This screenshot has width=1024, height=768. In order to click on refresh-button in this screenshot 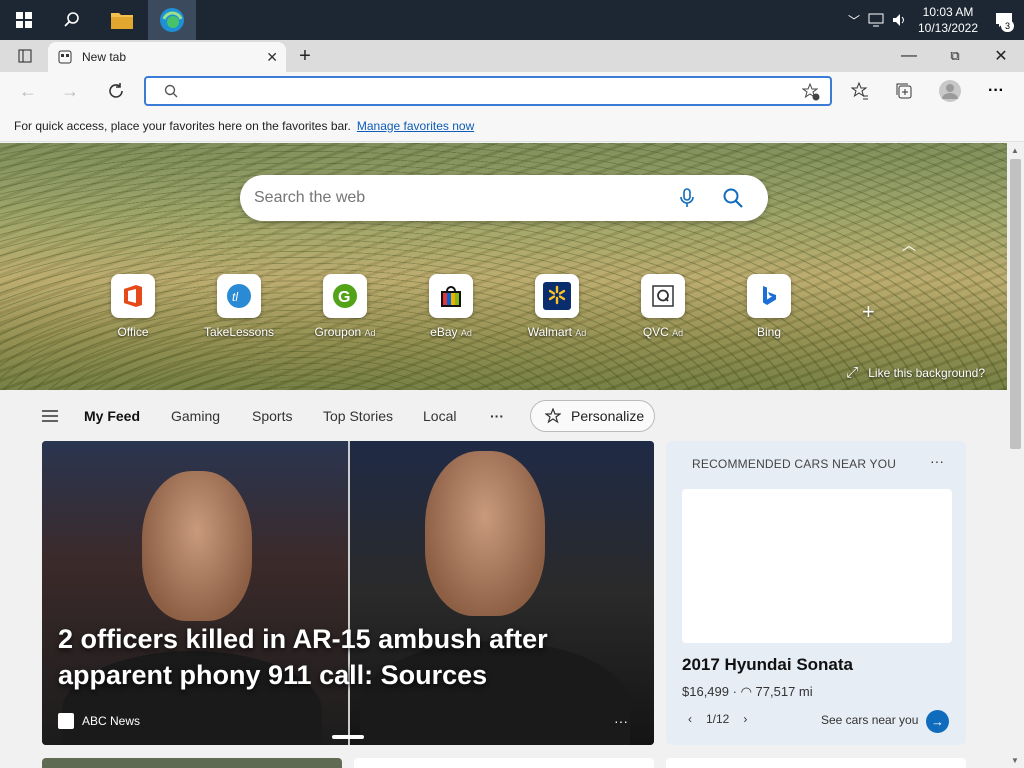, I will do `click(116, 91)`.